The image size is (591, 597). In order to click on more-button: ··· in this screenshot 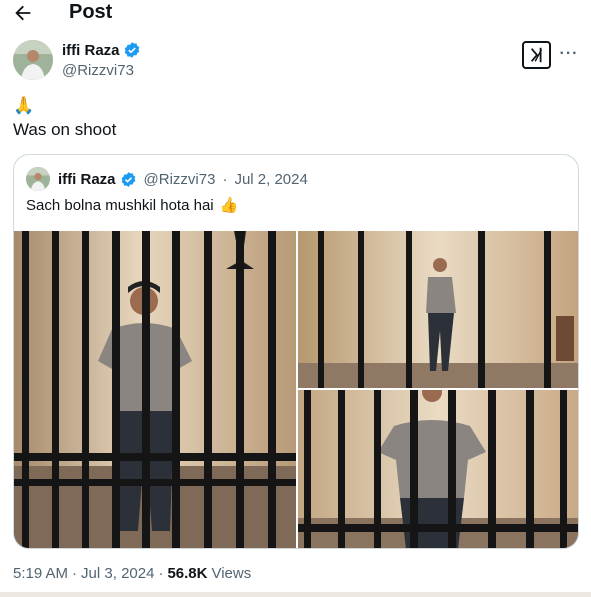, I will do `click(569, 54)`.